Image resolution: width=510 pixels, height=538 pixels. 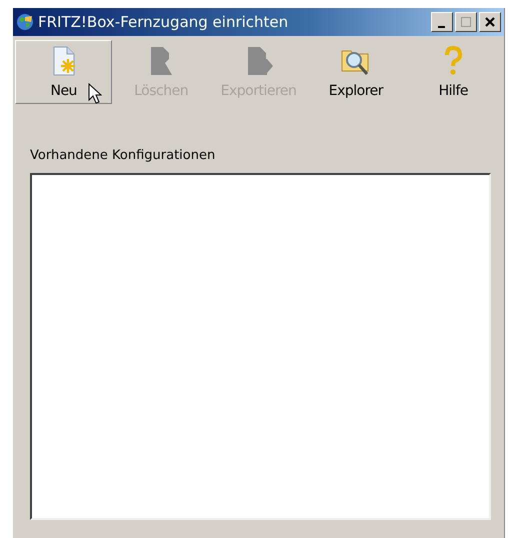 I want to click on globe-icon, so click(x=25, y=22).